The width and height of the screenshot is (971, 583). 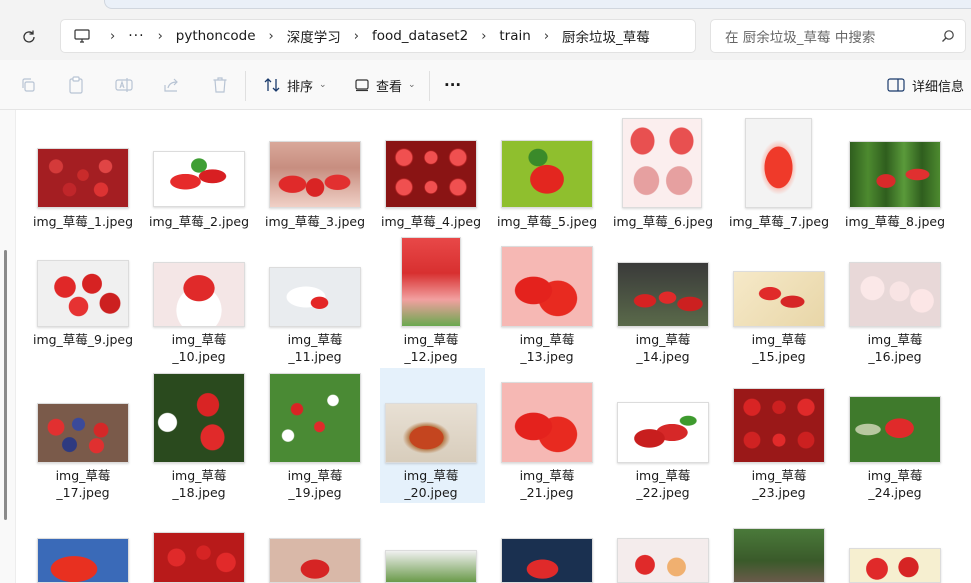 I want to click on file-name-line2: _13.jpeg, so click(x=547, y=356).